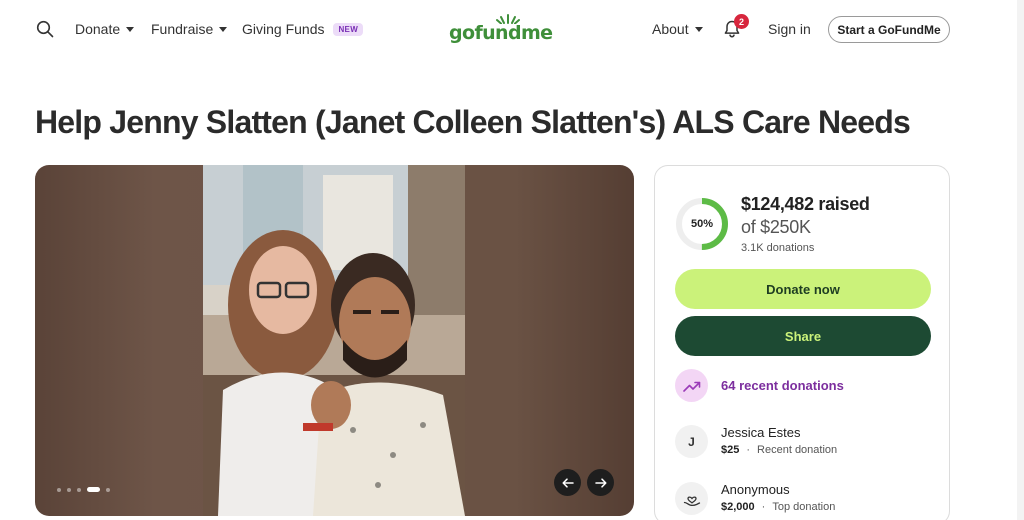  What do you see at coordinates (755, 489) in the screenshot?
I see `donor-name: Anonymous` at bounding box center [755, 489].